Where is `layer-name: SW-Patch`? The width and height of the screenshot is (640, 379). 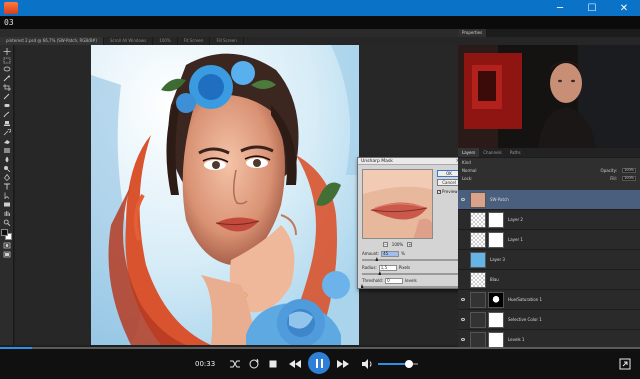
layer-name: SW-Patch is located at coordinates (499, 199).